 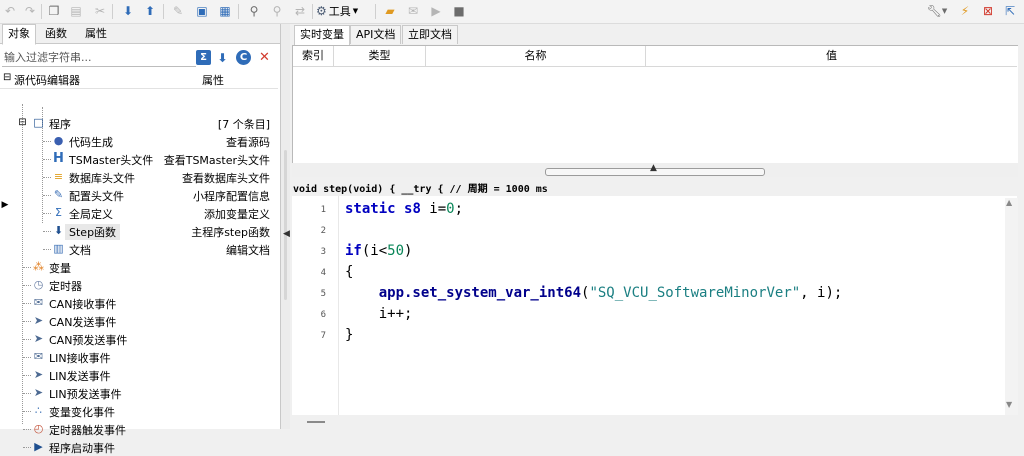 What do you see at coordinates (139, 447) in the screenshot?
I see `tree-item: ▶ 程序启动事件` at bounding box center [139, 447].